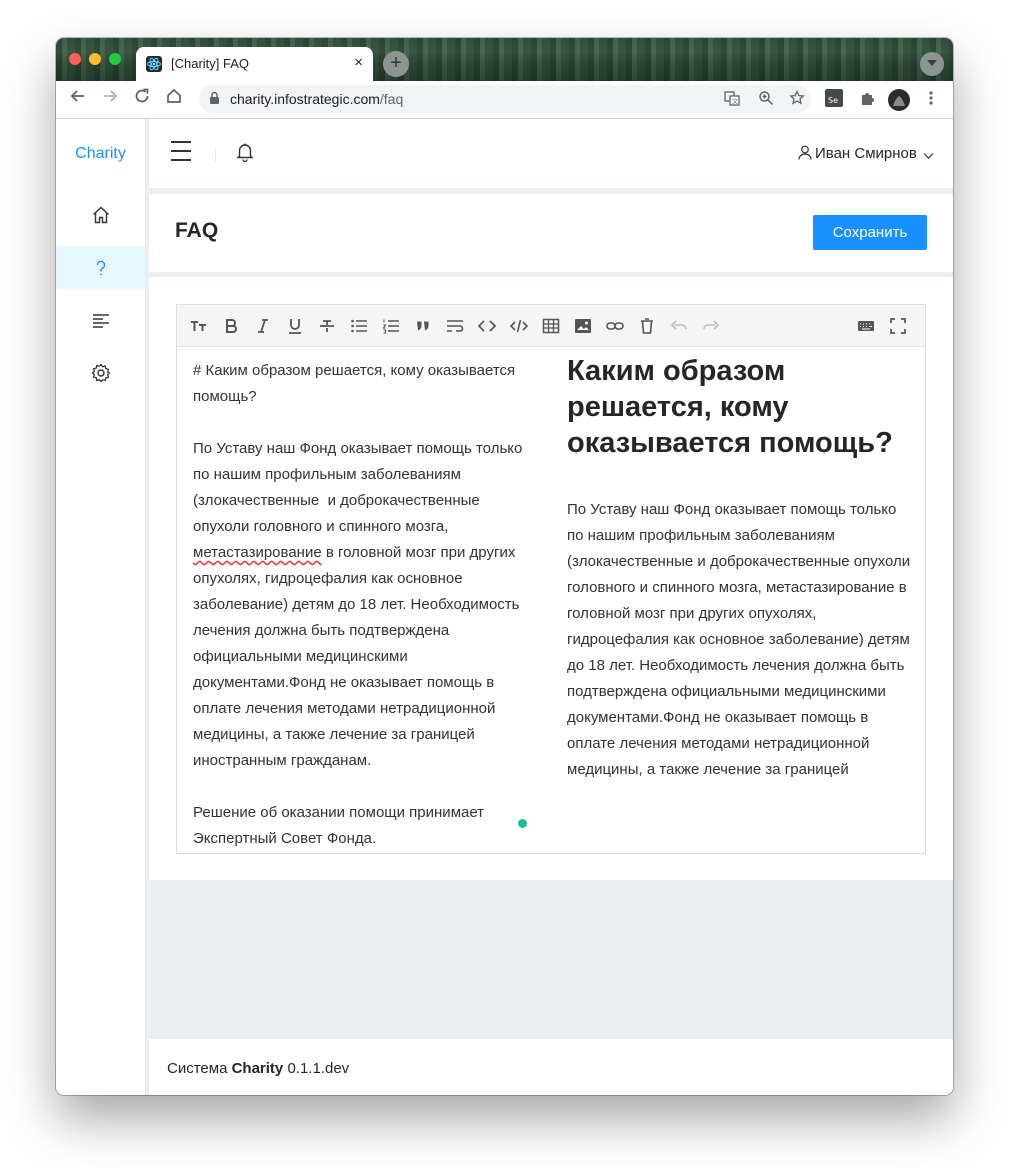 The image size is (1009, 1169). I want to click on svg-text: 文, so click(735, 102).